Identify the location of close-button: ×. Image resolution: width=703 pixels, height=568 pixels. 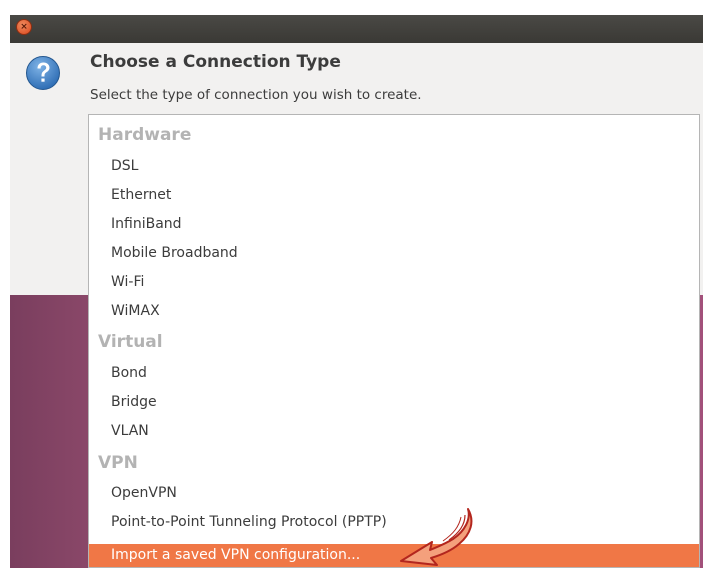
(24, 27).